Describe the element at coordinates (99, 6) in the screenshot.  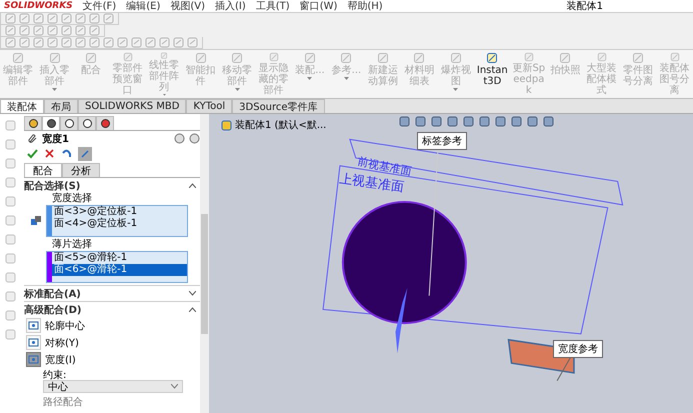
I see `menu-item: 文件(F)` at that location.